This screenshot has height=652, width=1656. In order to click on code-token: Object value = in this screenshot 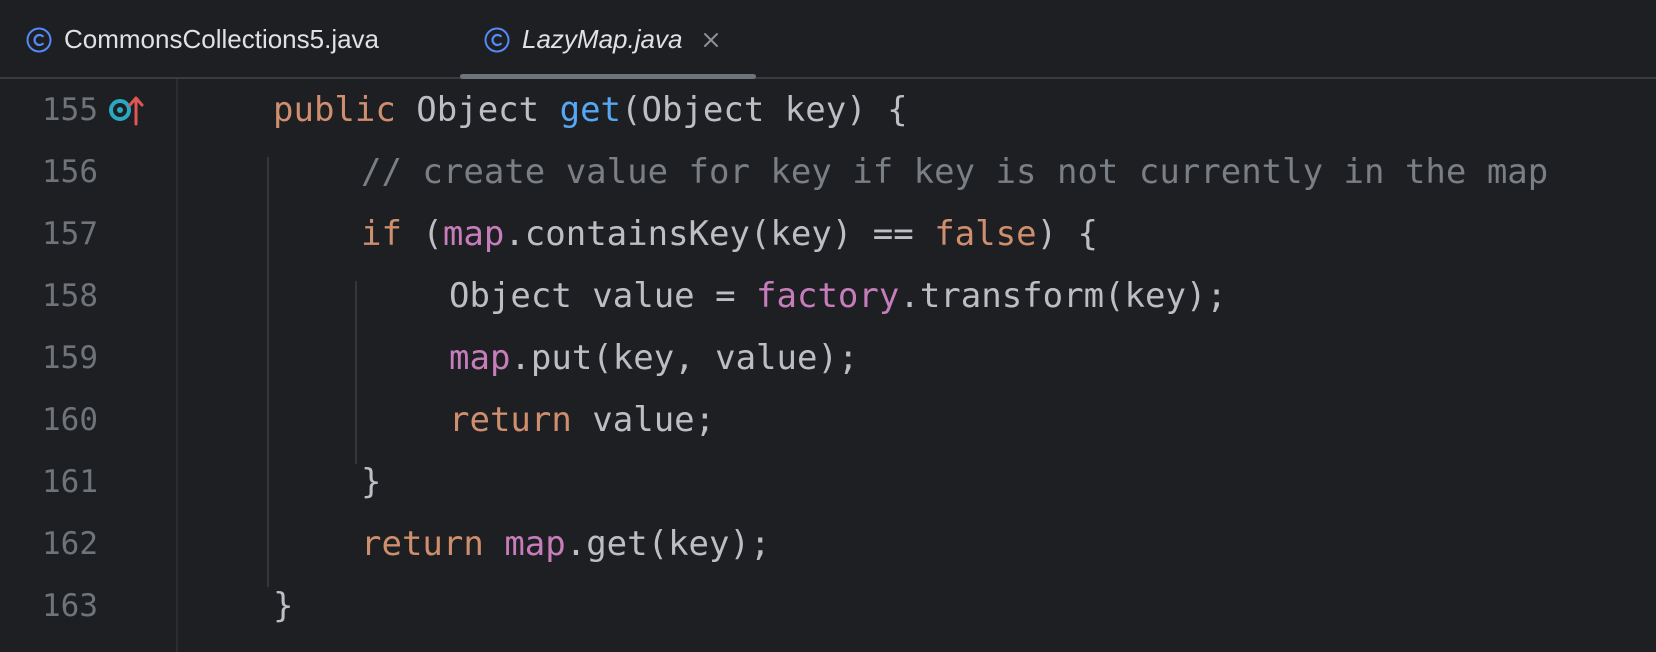, I will do `click(603, 296)`.